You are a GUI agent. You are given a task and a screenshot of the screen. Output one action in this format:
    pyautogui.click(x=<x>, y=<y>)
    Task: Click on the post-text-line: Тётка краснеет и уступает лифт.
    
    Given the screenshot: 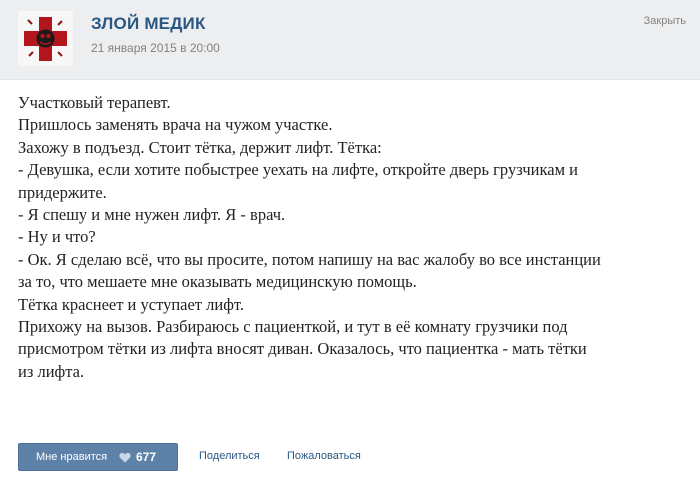 What is the action you would take?
    pyautogui.click(x=131, y=304)
    